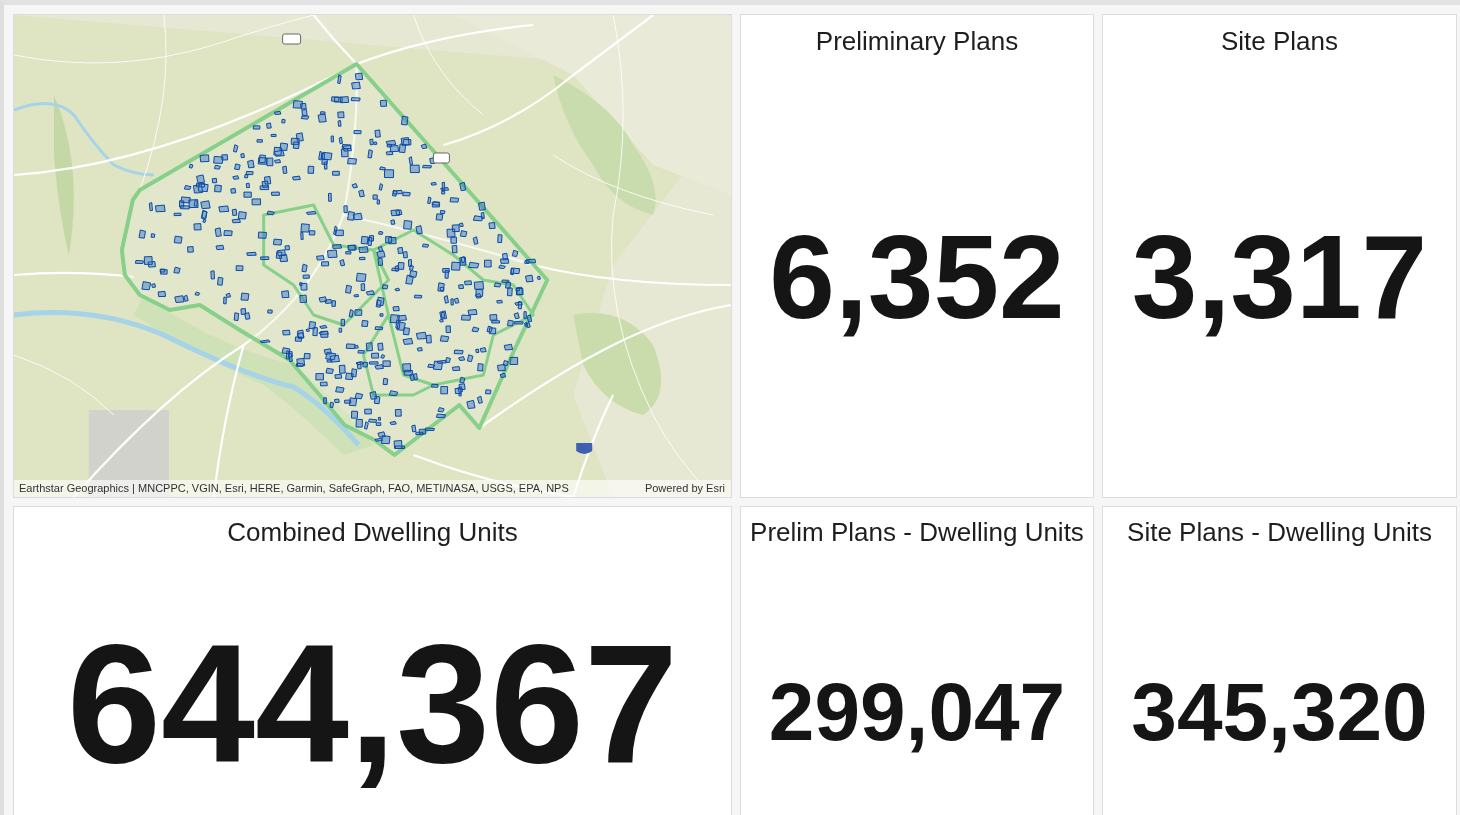 The width and height of the screenshot is (1460, 815). I want to click on attribution-text: Earthstar Geographics | MNCPPC, VGIN, Esri, HERE, Garmin, SafeGraph, FAO, METI/NASA, USGS, EPA, NPS, so click(294, 488).